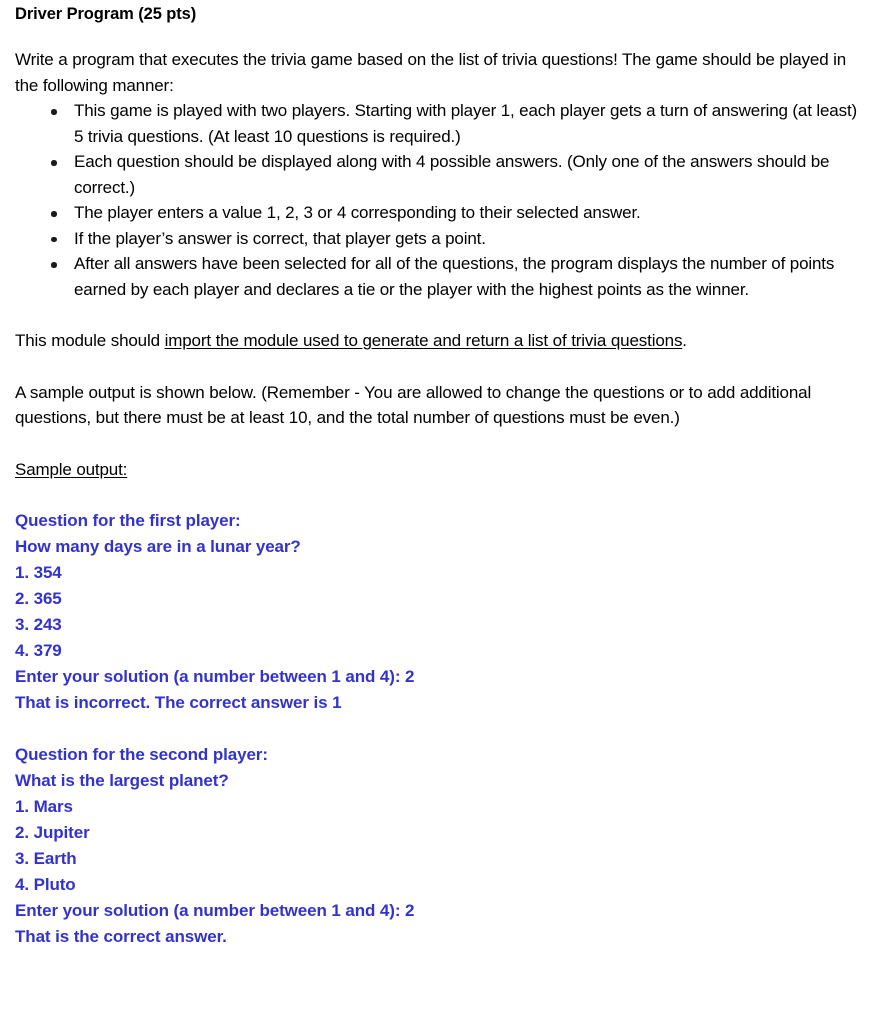 This screenshot has width=880, height=1024. Describe the element at coordinates (71, 469) in the screenshot. I see `sample-output-heading-text: Sample output:` at that location.